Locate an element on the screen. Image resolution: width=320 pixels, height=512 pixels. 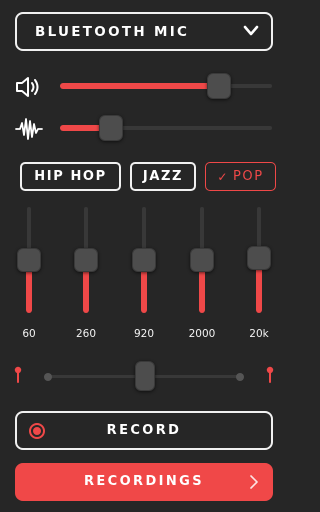
preset-label: POP is located at coordinates (248, 176).